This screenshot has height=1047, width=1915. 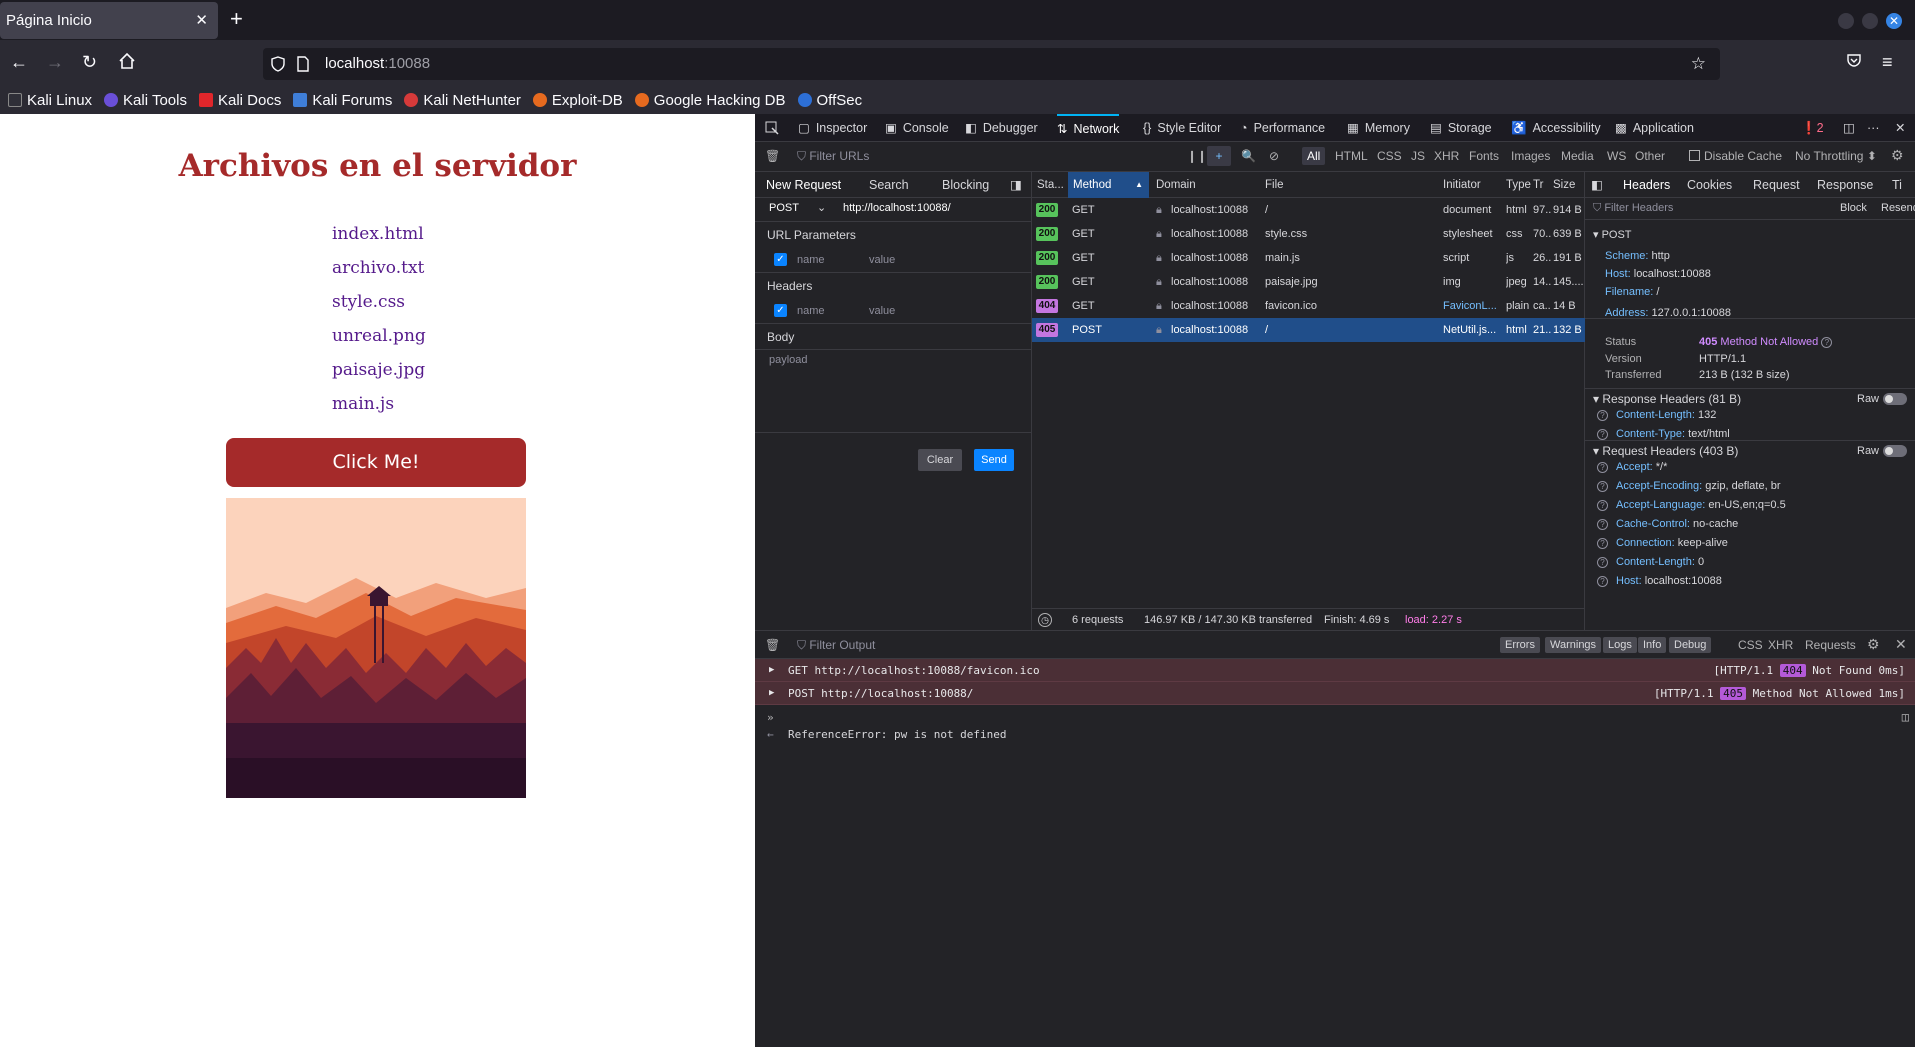 I want to click on window-close-button: ✕, so click(x=1894, y=21).